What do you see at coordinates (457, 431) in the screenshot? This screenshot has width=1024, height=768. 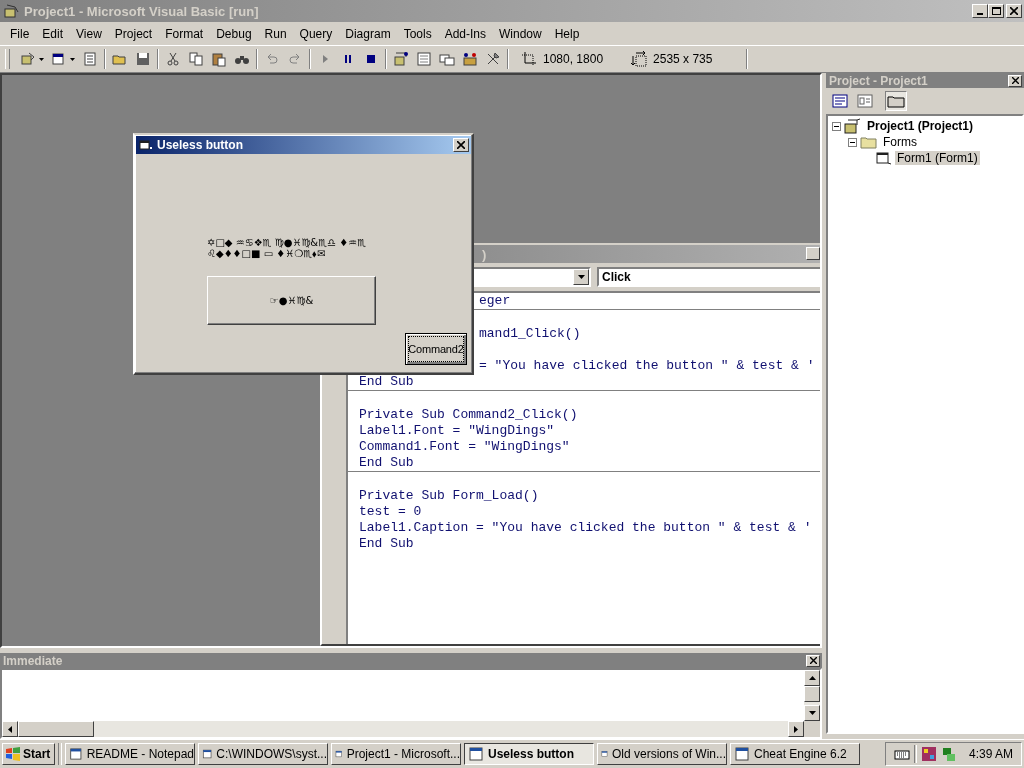 I see `code-line: Label1.Font = "WingDings"` at bounding box center [457, 431].